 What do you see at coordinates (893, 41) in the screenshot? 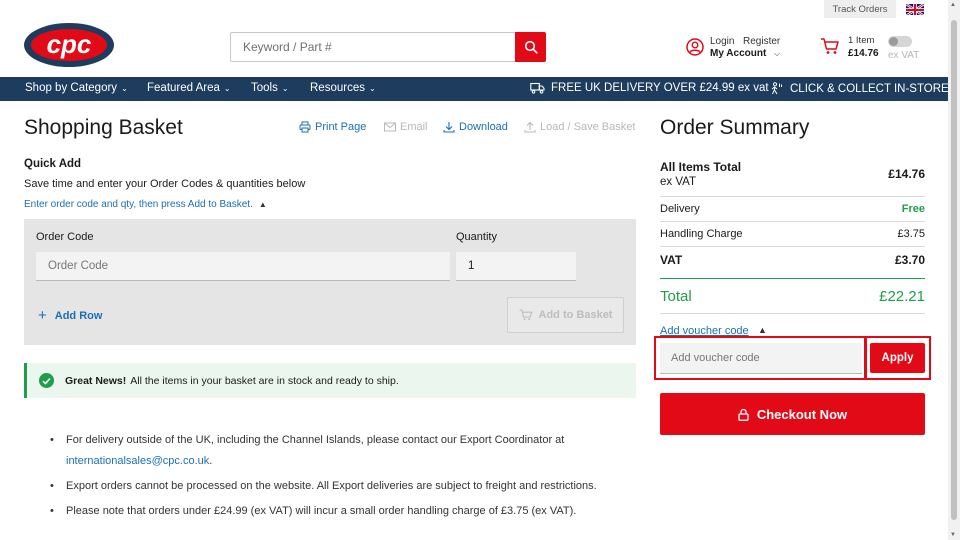
I see `toggle-knob` at bounding box center [893, 41].